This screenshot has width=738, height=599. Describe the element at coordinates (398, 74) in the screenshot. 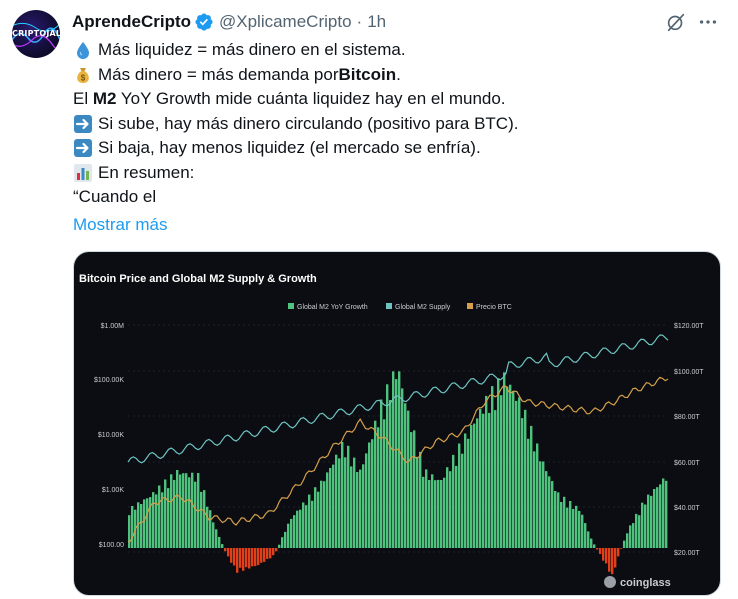

I see `text-line-2-post: .` at that location.